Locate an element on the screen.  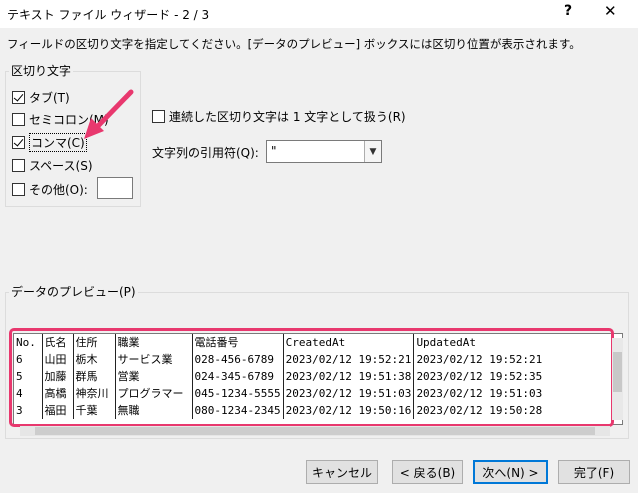
delimiter-group-label: 区切り文字 is located at coordinates (41, 70).